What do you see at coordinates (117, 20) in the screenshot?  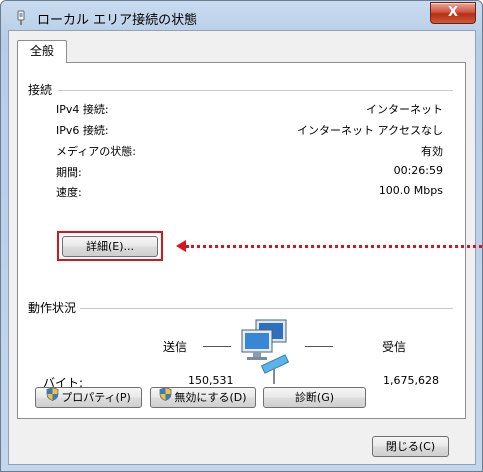 I see `window-title: ローカル エリア接続の状態` at bounding box center [117, 20].